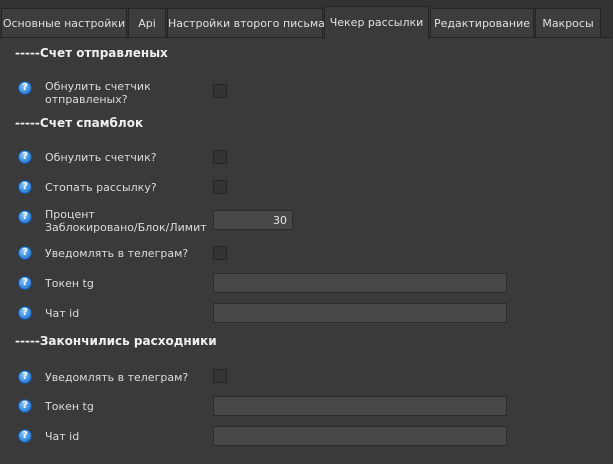 This screenshot has height=464, width=613. I want to click on tab-second-letter-settings: Настройки второго письма, so click(246, 23).